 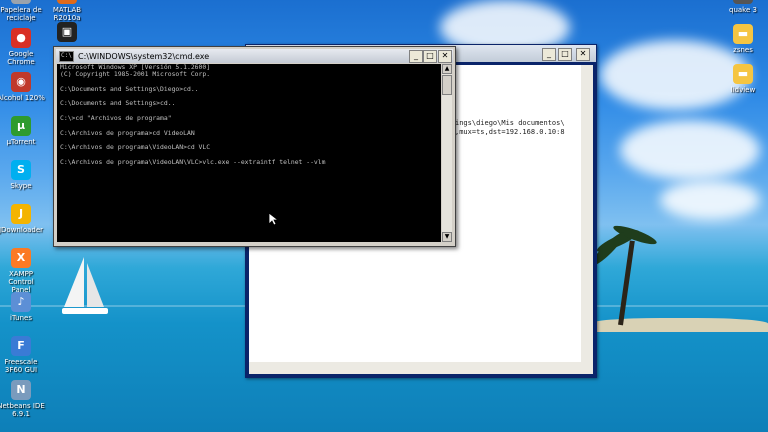 I want to click on desktop-icon-label: quake 3, so click(x=743, y=10).